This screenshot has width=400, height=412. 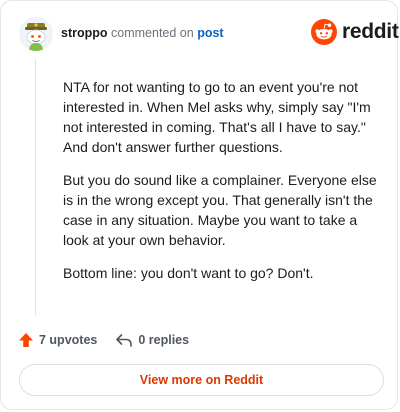 I want to click on view-more-button: View more on Reddit, so click(x=201, y=380).